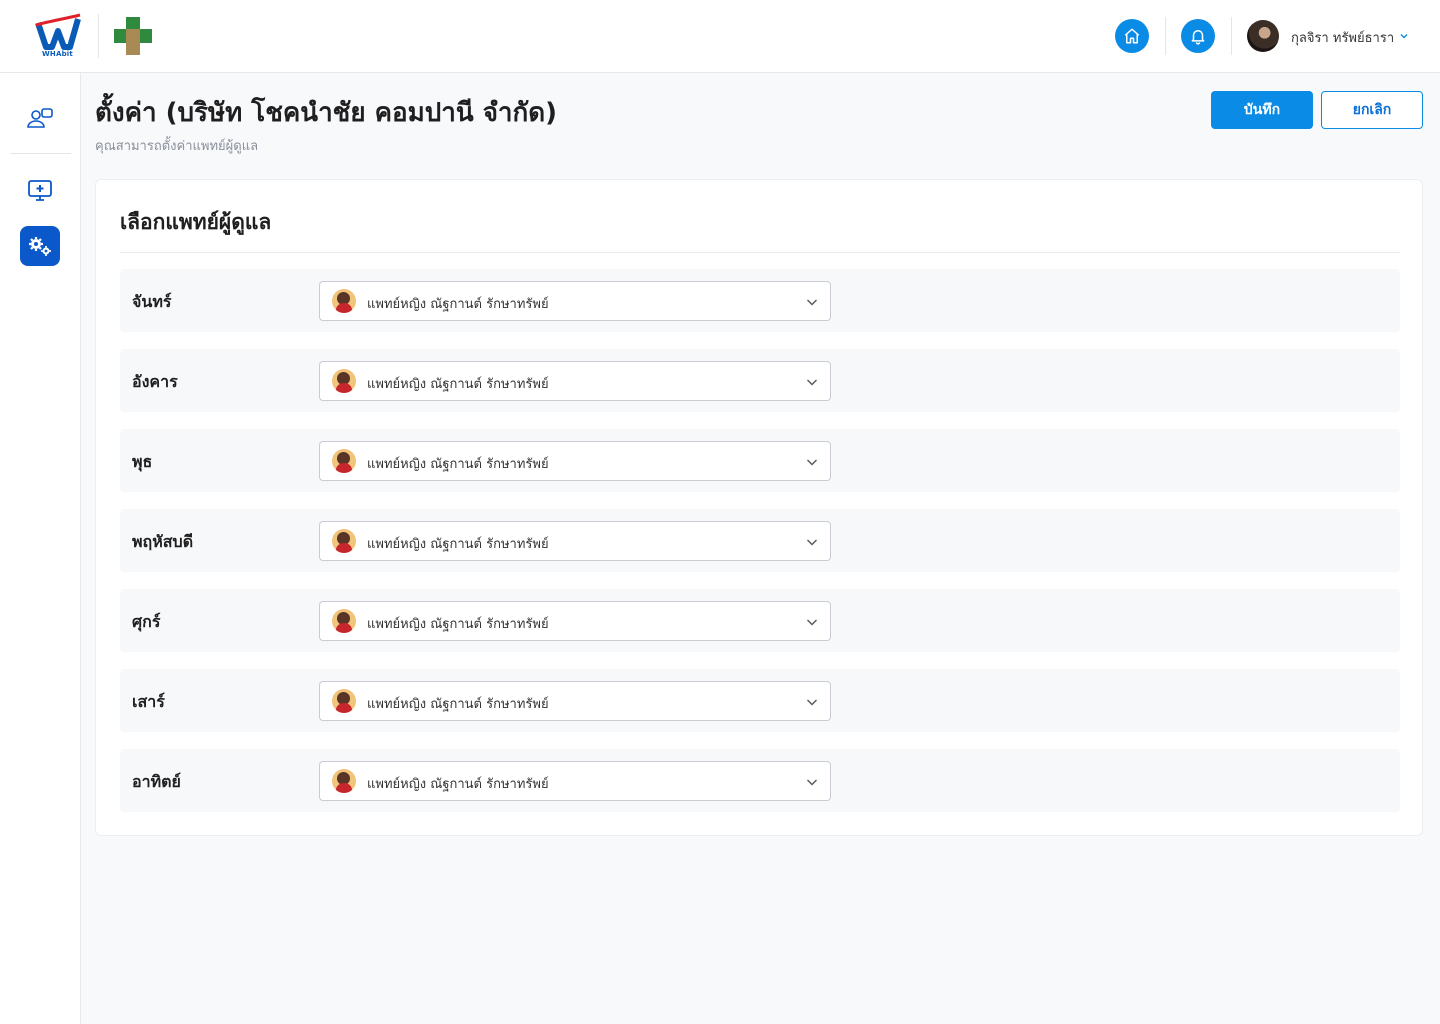 This screenshot has height=1024, width=1440. What do you see at coordinates (40, 548) in the screenshot?
I see `sidebar` at bounding box center [40, 548].